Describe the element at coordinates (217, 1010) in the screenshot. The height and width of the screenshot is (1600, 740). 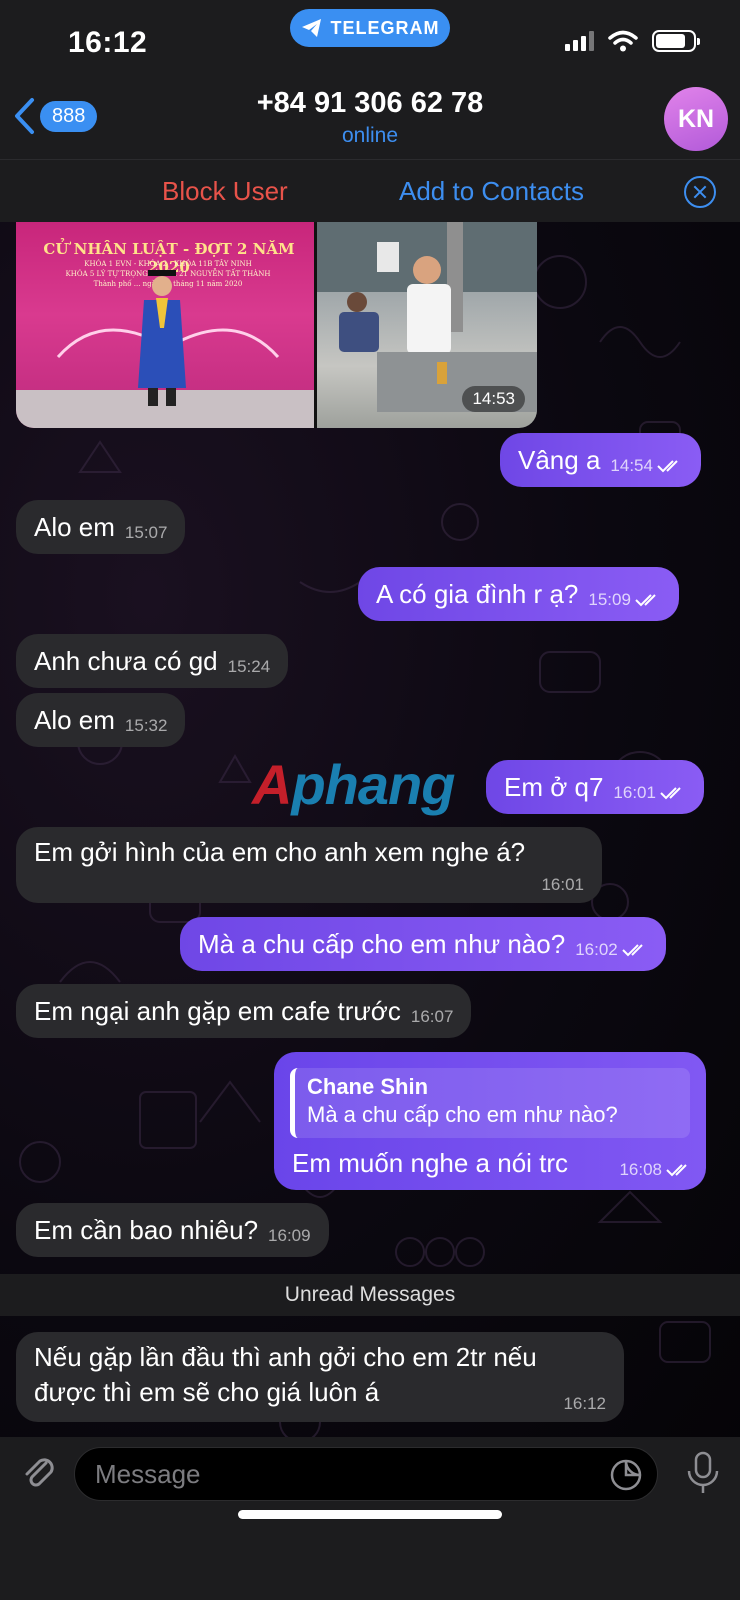
I see `message-text: Em ngại anh gặp em cafe trước` at that location.